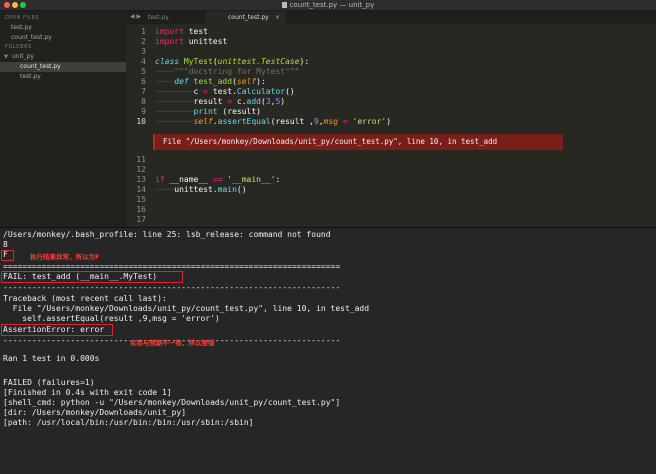  What do you see at coordinates (141, 189) in the screenshot?
I see `line-number: 14` at bounding box center [141, 189].